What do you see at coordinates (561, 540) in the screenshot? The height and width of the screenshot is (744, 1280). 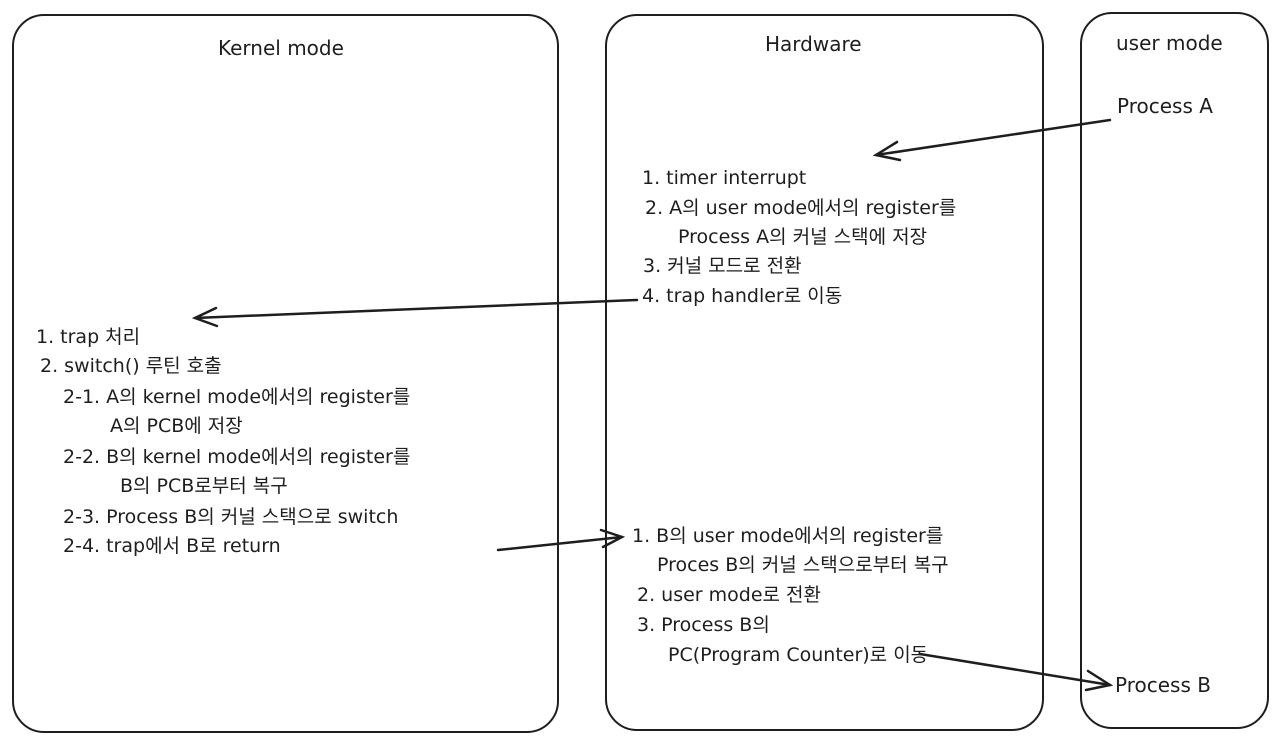 I see `arrow-kernel-to-hardware` at bounding box center [561, 540].